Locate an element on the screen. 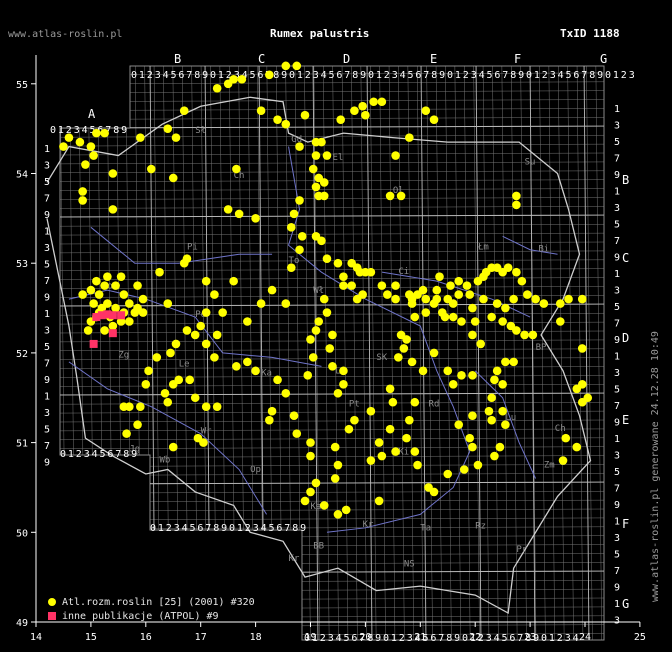  x-tick-label: 17 is located at coordinates (201, 637).